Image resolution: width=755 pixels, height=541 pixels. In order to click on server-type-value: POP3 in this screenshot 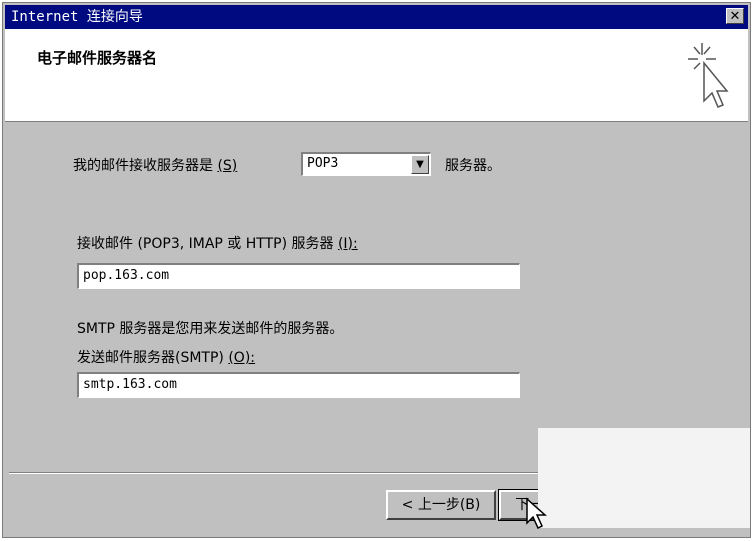, I will do `click(323, 163)`.